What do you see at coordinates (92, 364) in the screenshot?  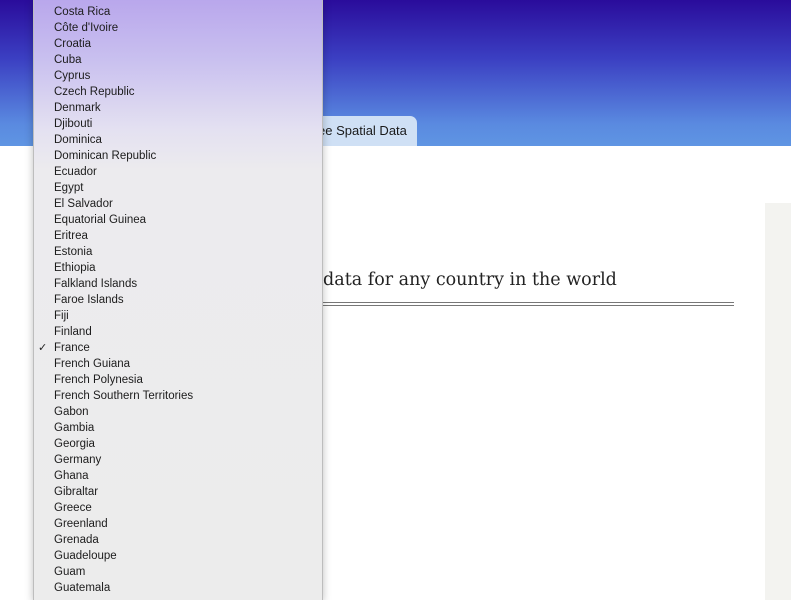 I see `country-option-label: French Guiana` at bounding box center [92, 364].